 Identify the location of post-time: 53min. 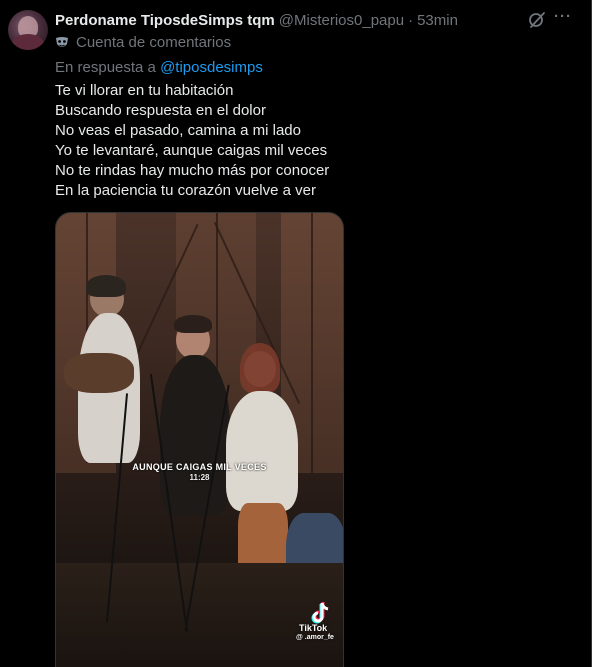
(437, 20).